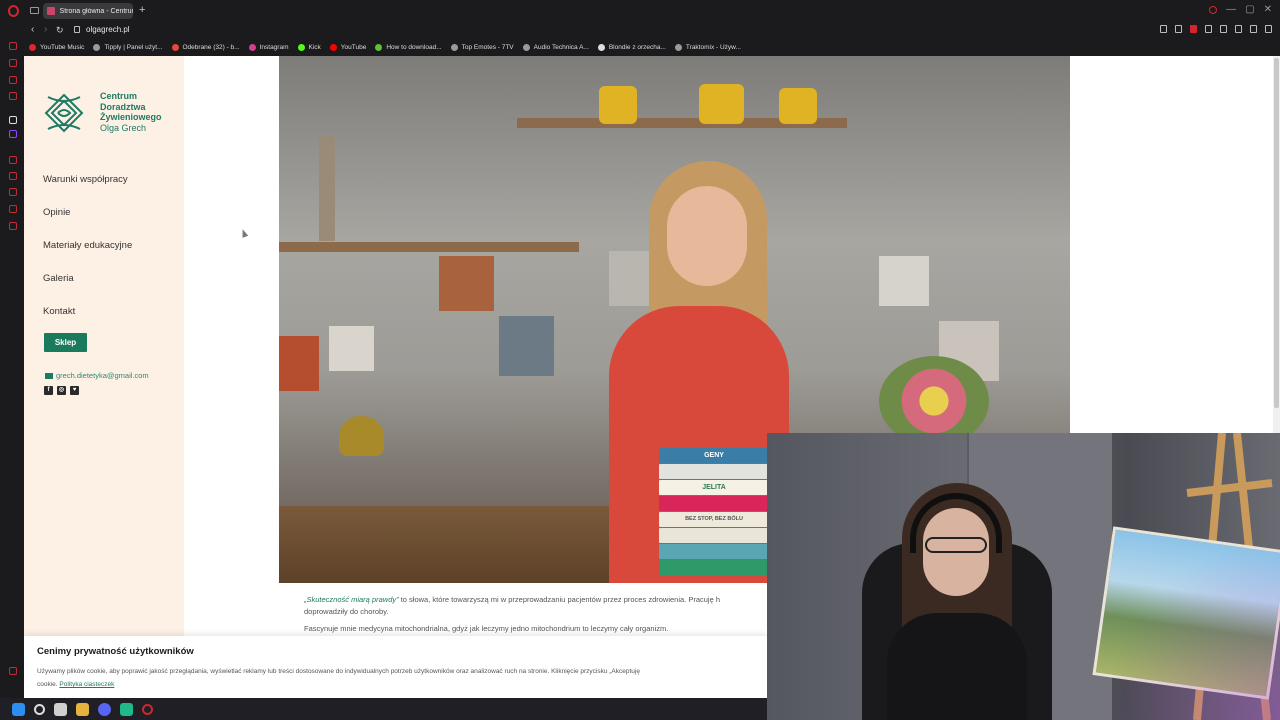 Image resolution: width=1280 pixels, height=720 pixels. Describe the element at coordinates (104, 709) in the screenshot. I see `discord-icon` at that location.